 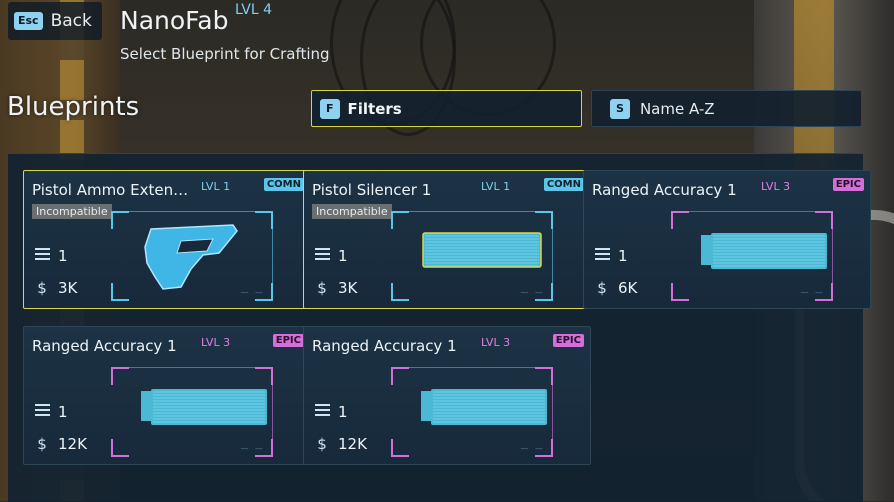 I want to click on section-title: Blueprints, so click(x=73, y=107).